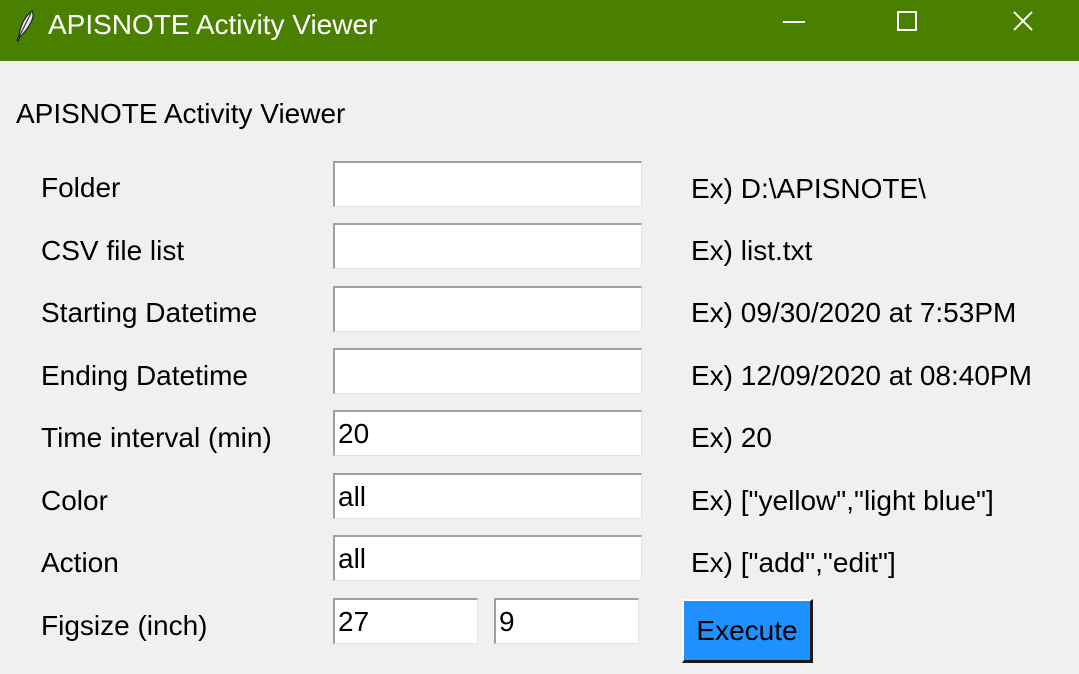 This screenshot has width=1079, height=674. What do you see at coordinates (487, 309) in the screenshot?
I see `start-datetime-field` at bounding box center [487, 309].